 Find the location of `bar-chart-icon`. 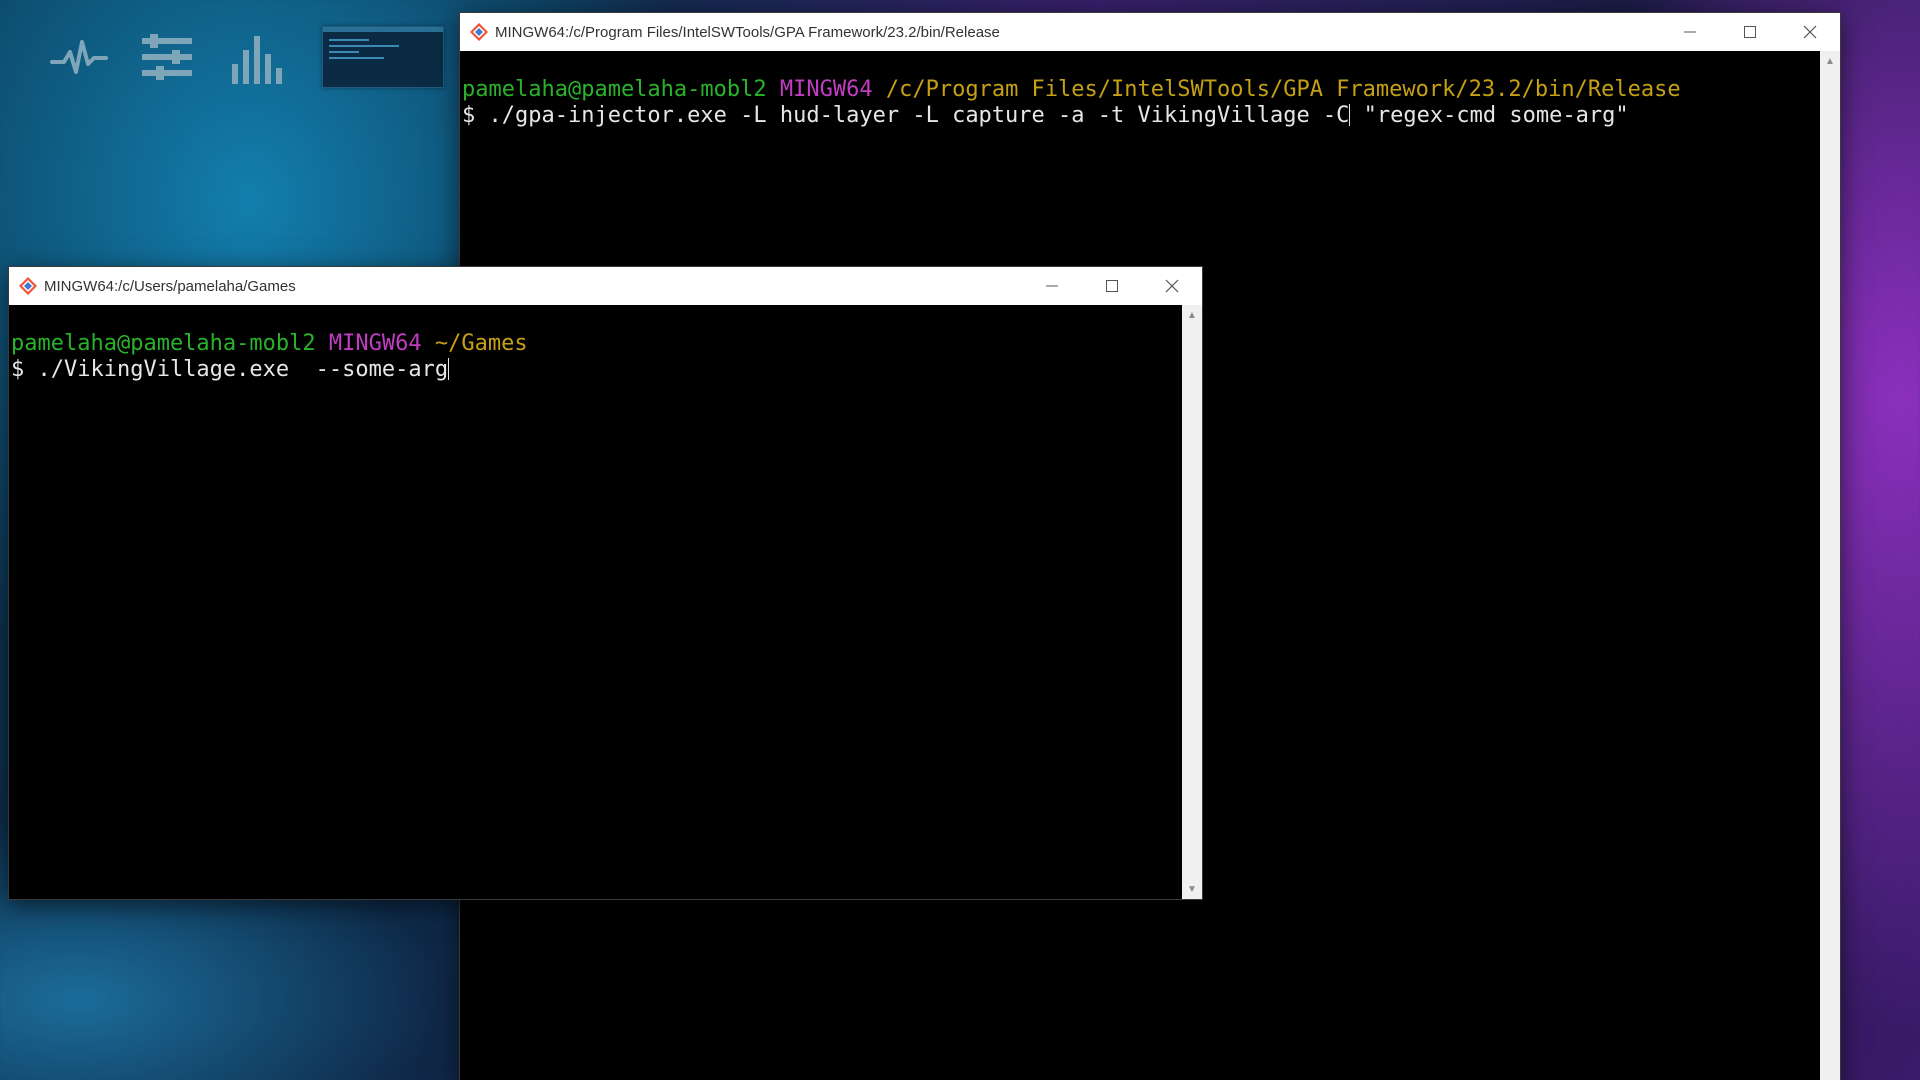

bar-chart-icon is located at coordinates (257, 60).